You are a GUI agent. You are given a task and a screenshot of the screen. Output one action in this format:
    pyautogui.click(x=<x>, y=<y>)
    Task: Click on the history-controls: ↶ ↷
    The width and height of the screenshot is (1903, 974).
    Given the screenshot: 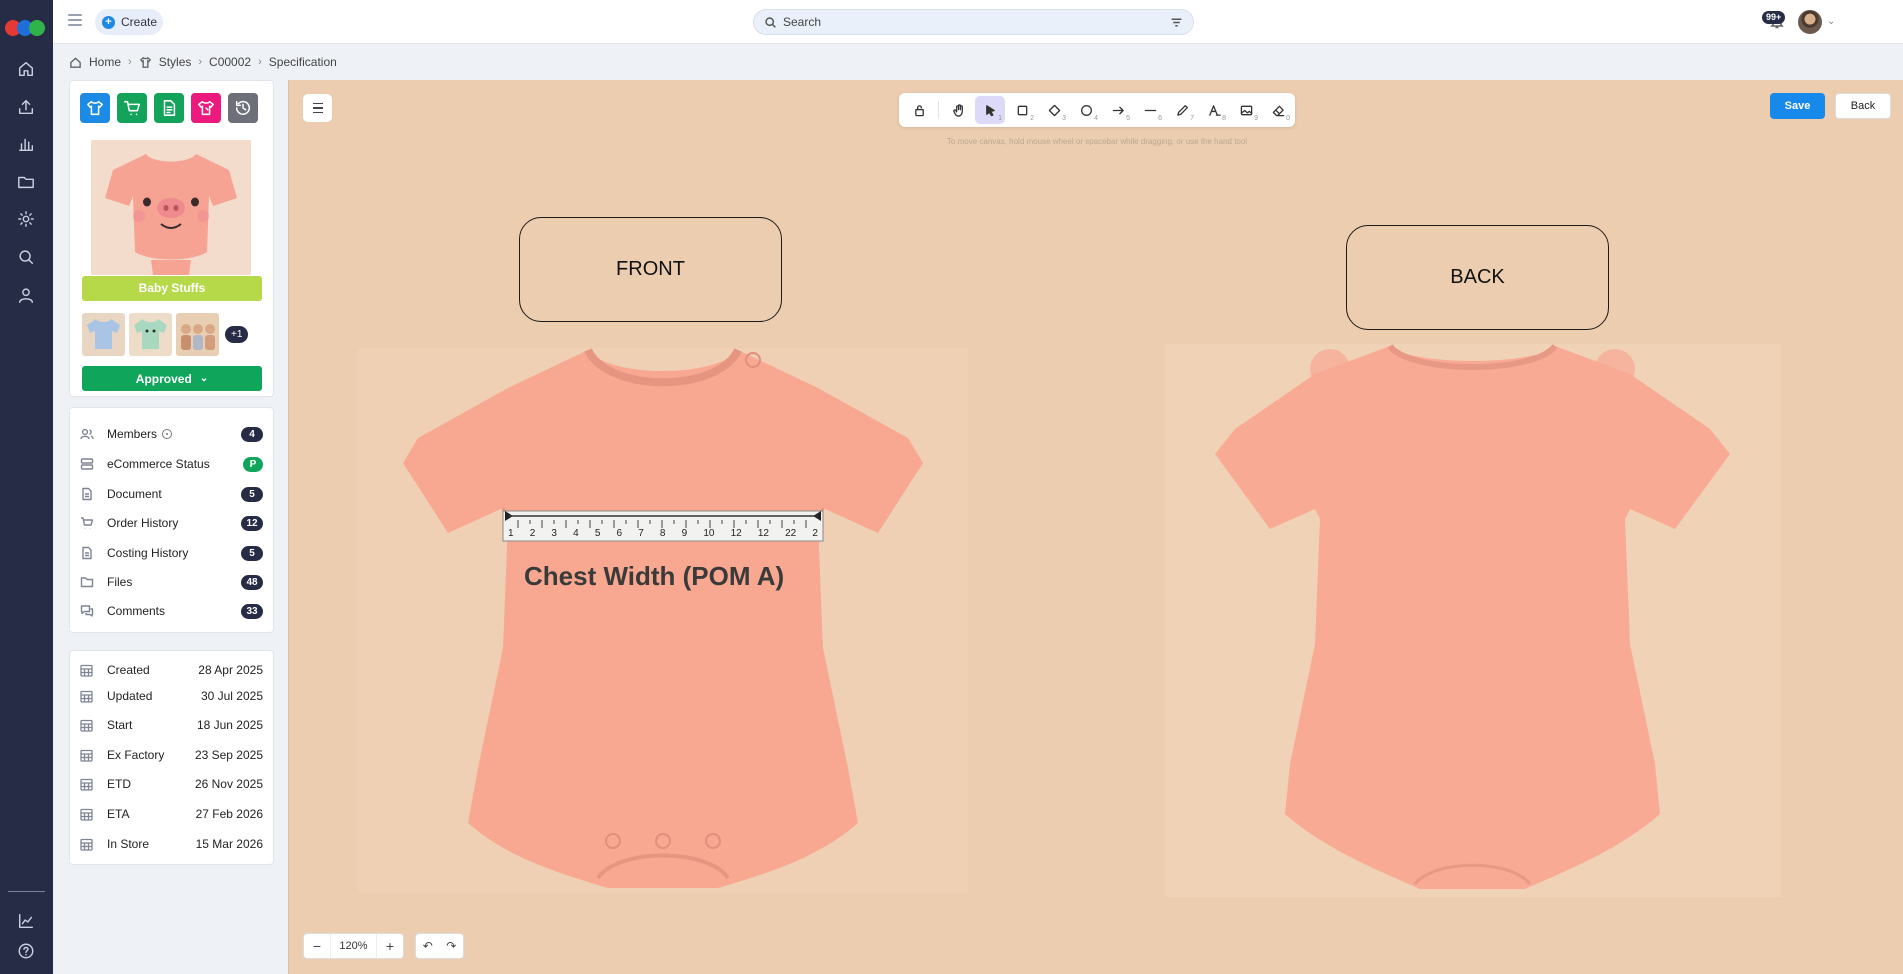 What is the action you would take?
    pyautogui.click(x=439, y=946)
    